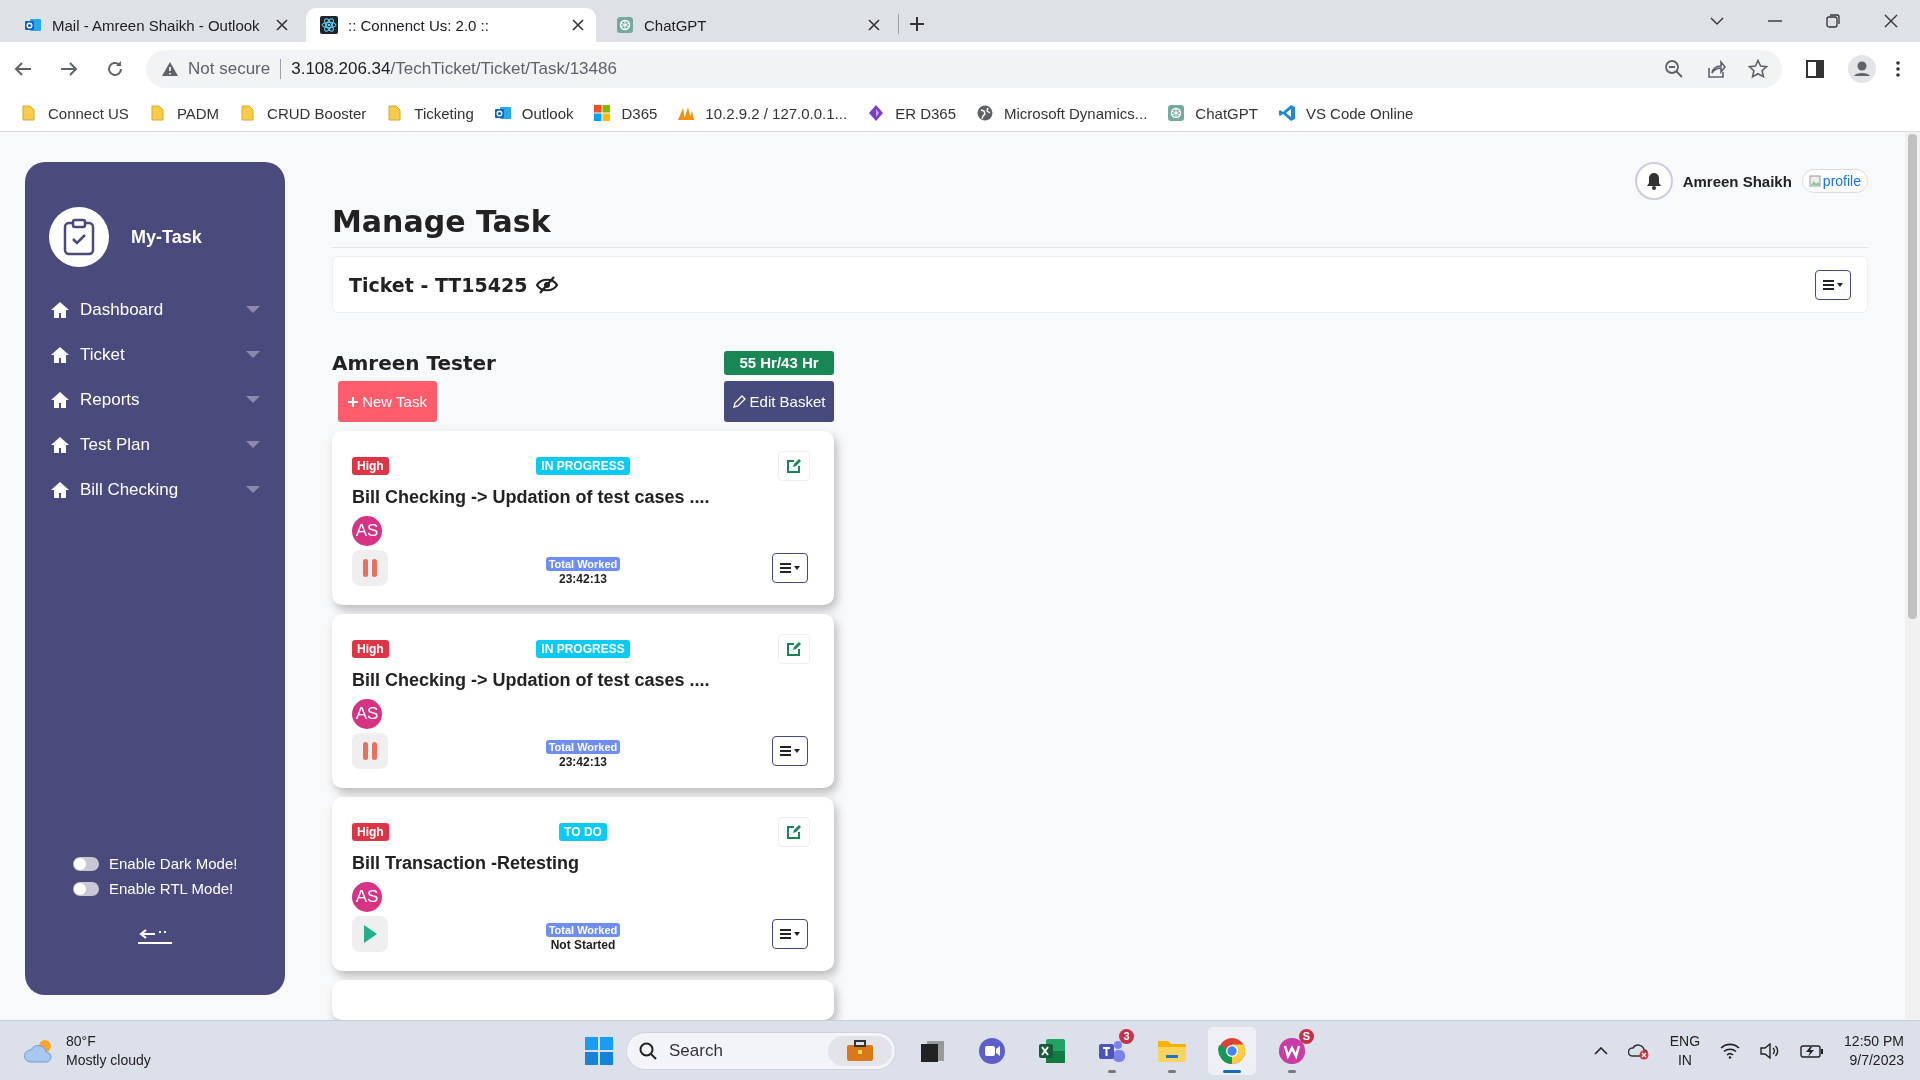  Describe the element at coordinates (917, 24) in the screenshot. I see `new-tab-icon` at that location.